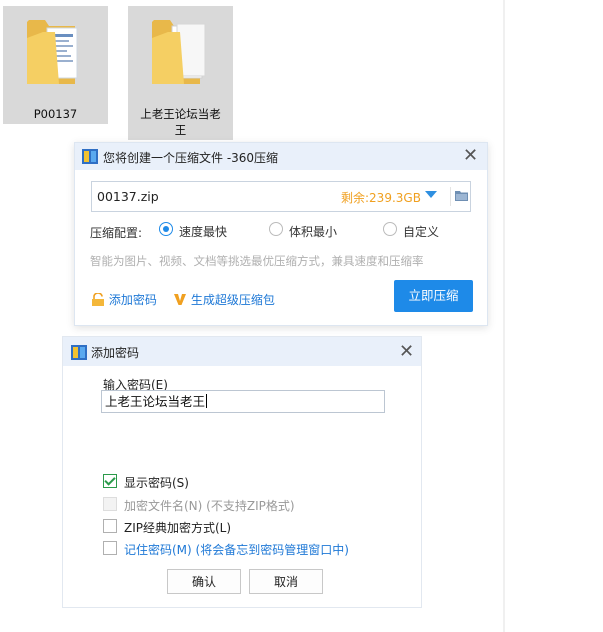  What do you see at coordinates (207, 401) in the screenshot?
I see `text-caret` at bounding box center [207, 401].